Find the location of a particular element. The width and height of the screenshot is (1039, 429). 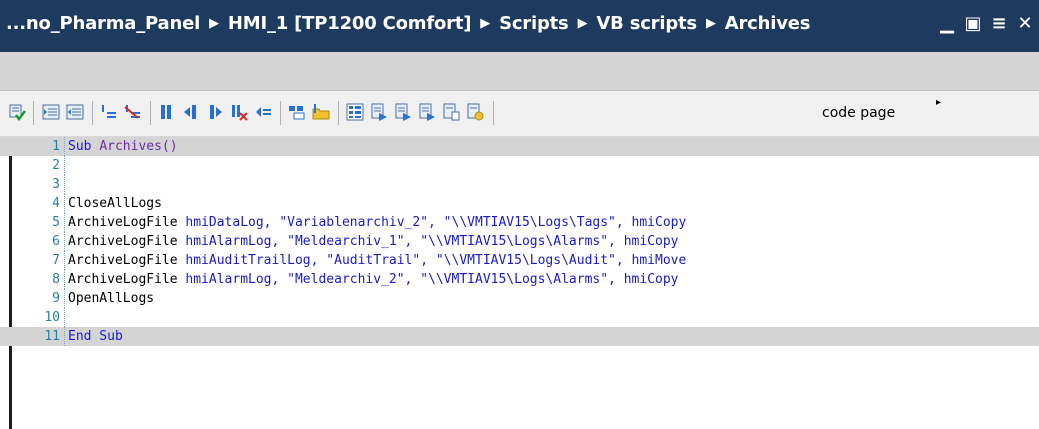

check-syntax-icon is located at coordinates (17, 112).